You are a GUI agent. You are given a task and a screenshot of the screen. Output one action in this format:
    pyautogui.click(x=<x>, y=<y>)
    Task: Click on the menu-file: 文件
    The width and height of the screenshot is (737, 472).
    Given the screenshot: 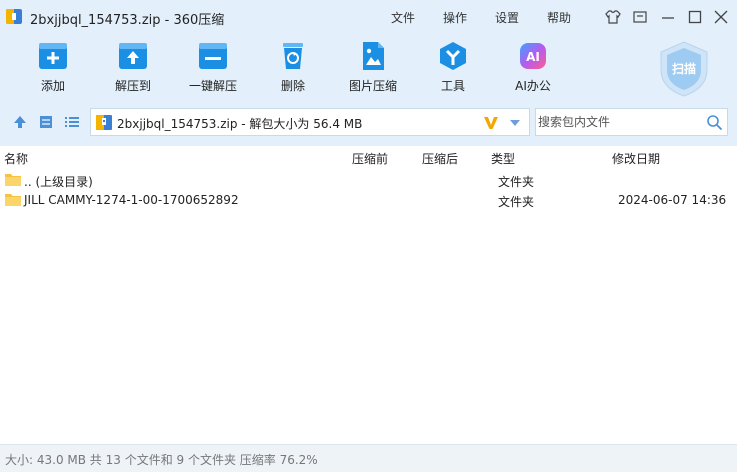 What is the action you would take?
    pyautogui.click(x=403, y=17)
    